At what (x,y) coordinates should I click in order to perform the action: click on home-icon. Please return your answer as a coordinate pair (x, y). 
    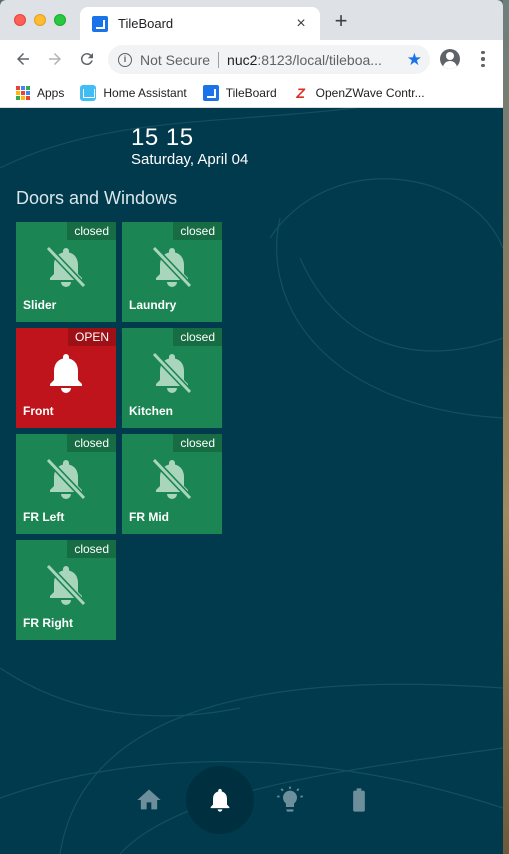
    Looking at the image, I should click on (149, 799).